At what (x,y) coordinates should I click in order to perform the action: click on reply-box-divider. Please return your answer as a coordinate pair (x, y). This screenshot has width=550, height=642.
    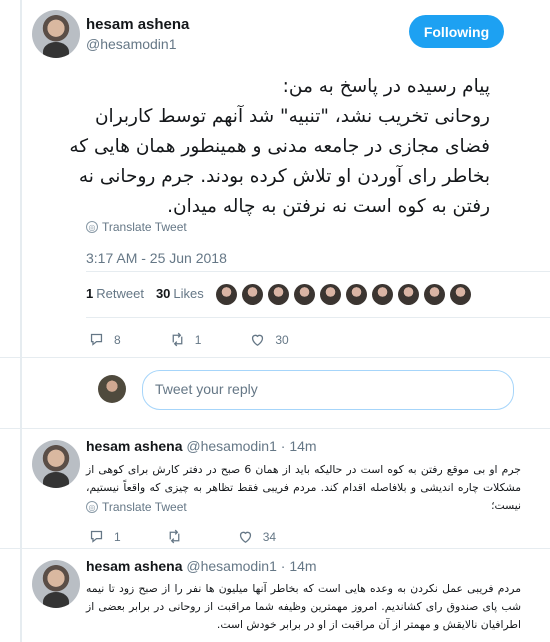
    Looking at the image, I should click on (275, 357).